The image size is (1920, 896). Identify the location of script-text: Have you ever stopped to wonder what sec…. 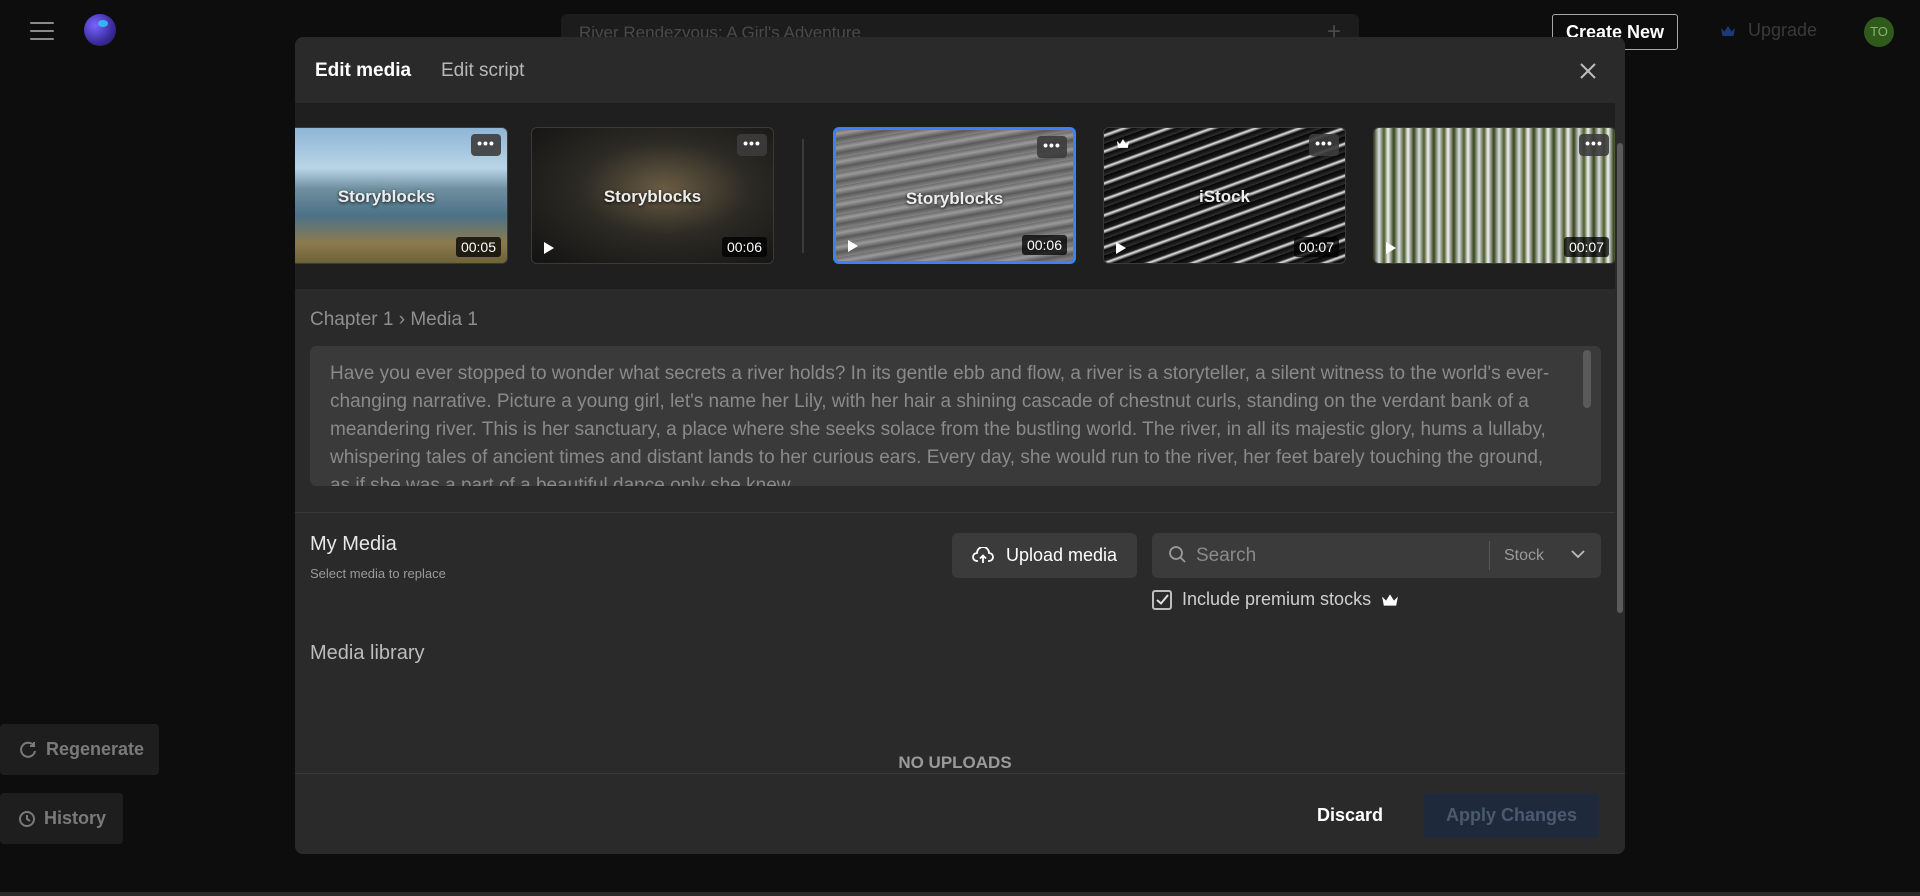
(940, 424).